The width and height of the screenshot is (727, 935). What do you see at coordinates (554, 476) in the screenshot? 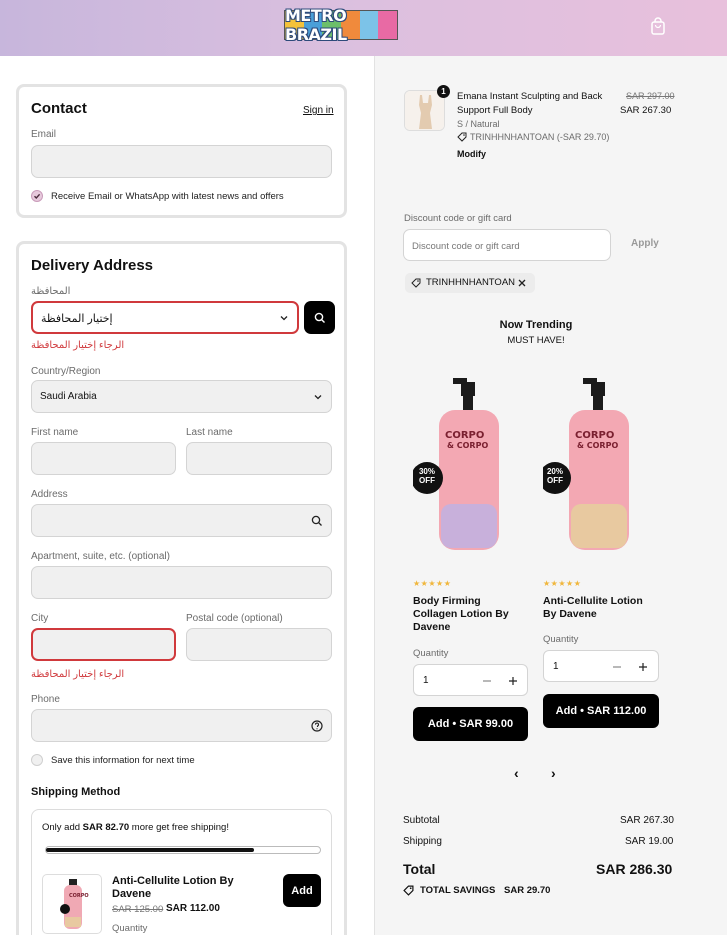
I see `product-discount-badge: 20% OFF` at bounding box center [554, 476].